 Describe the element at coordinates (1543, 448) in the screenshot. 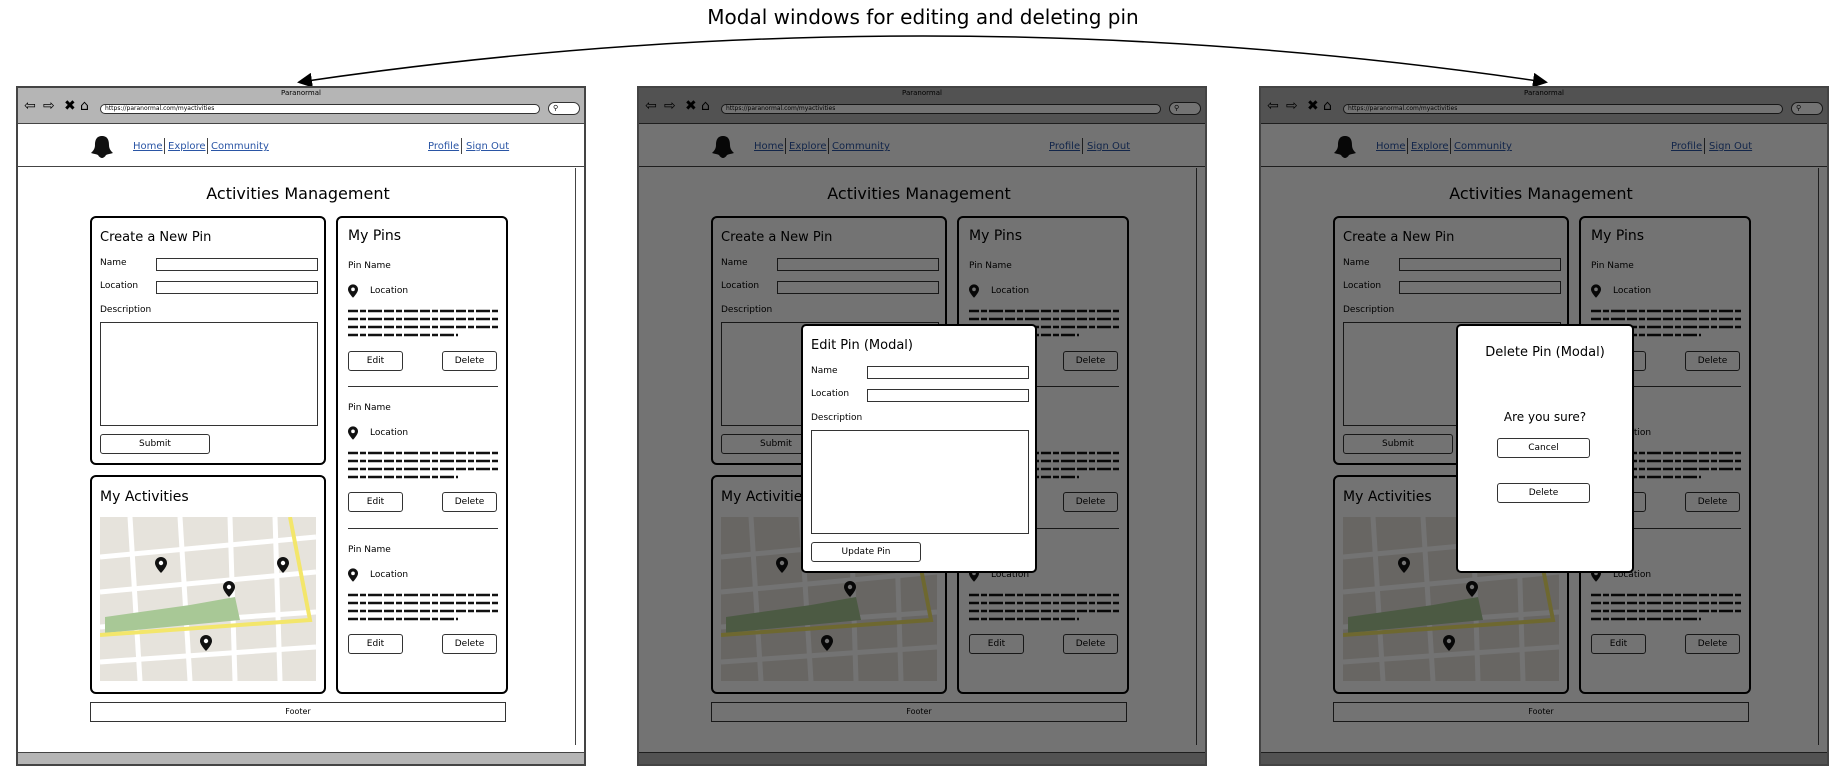

I see `cancel-button: Cancel` at that location.